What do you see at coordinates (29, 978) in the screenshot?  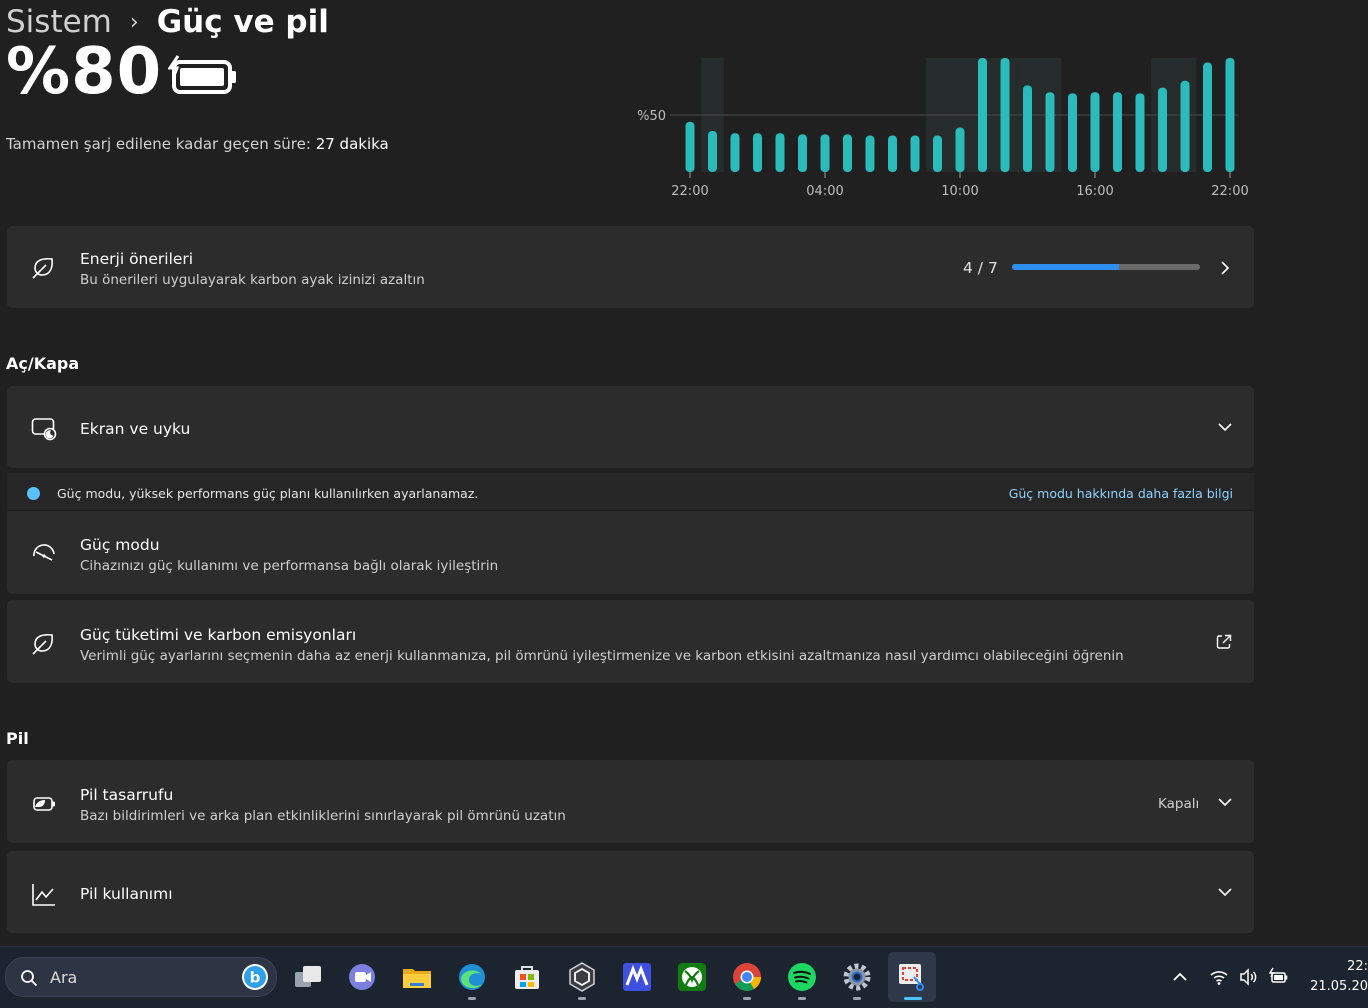 I see `search-icon` at bounding box center [29, 978].